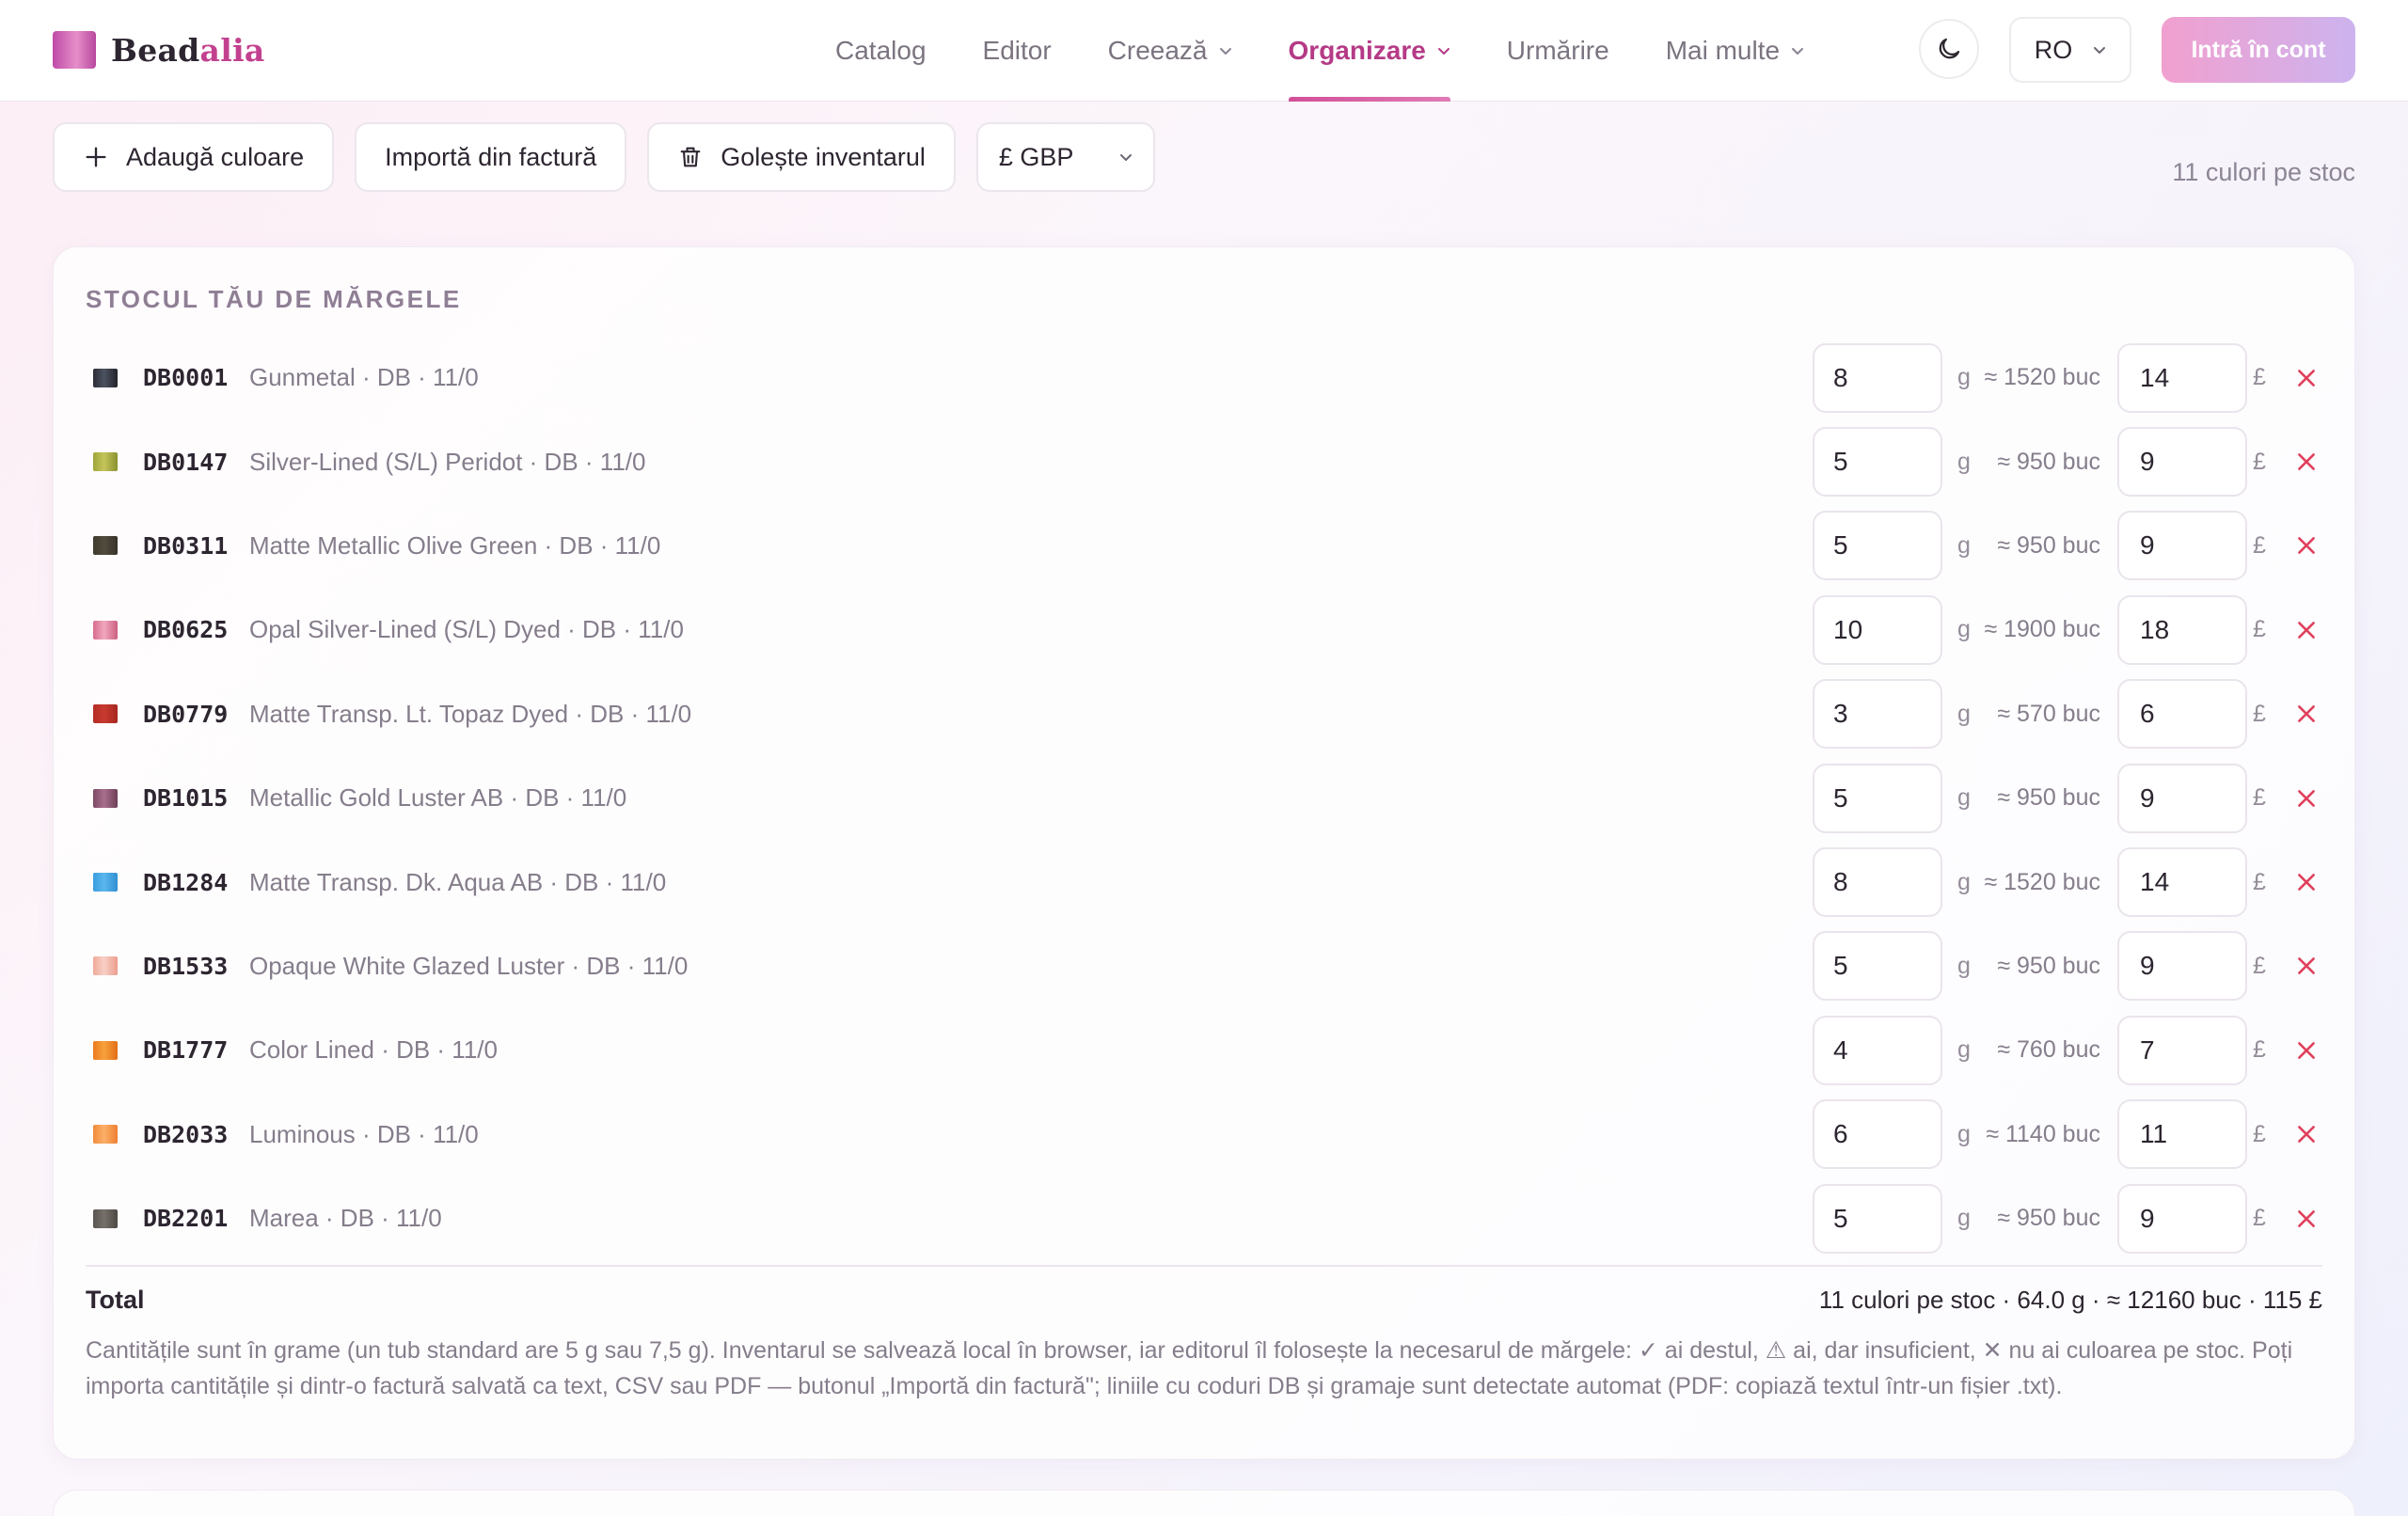 This screenshot has height=1516, width=2408. I want to click on inventory-title: STOCUL TĂU DE MĂRGELE, so click(274, 299).